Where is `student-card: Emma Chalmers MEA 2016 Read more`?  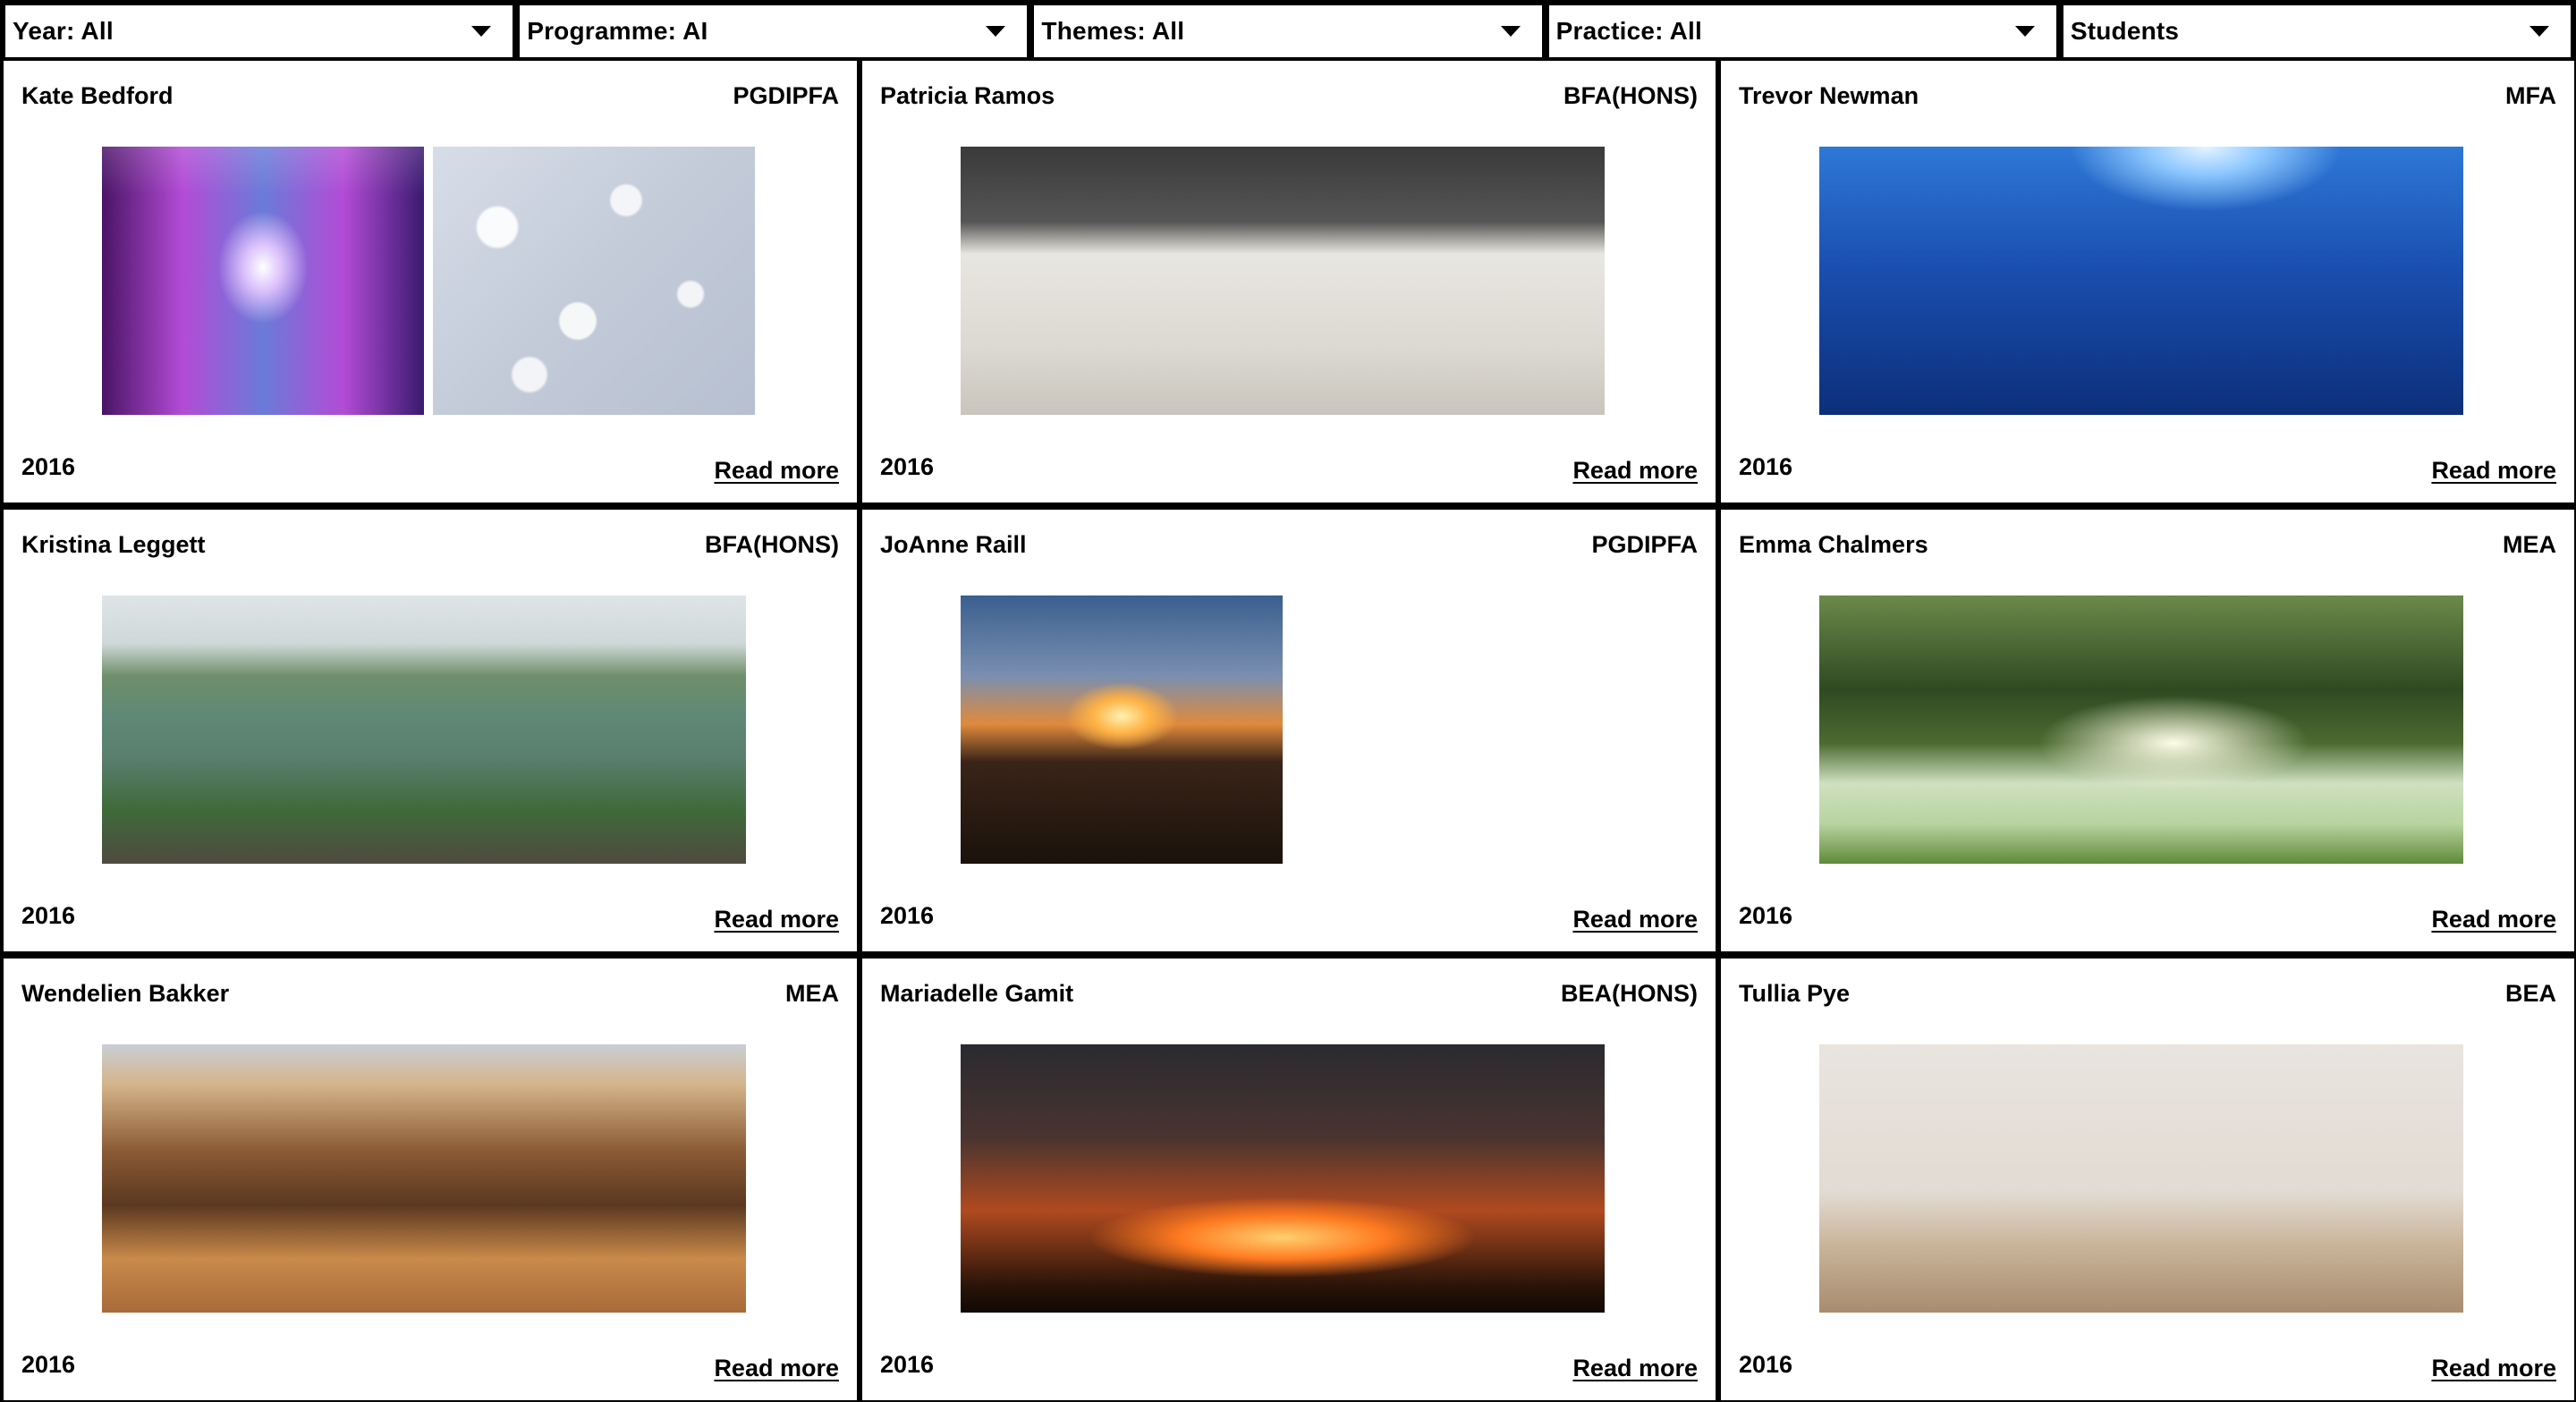
student-card: Emma Chalmers MEA 2016 Read more is located at coordinates (2147, 730).